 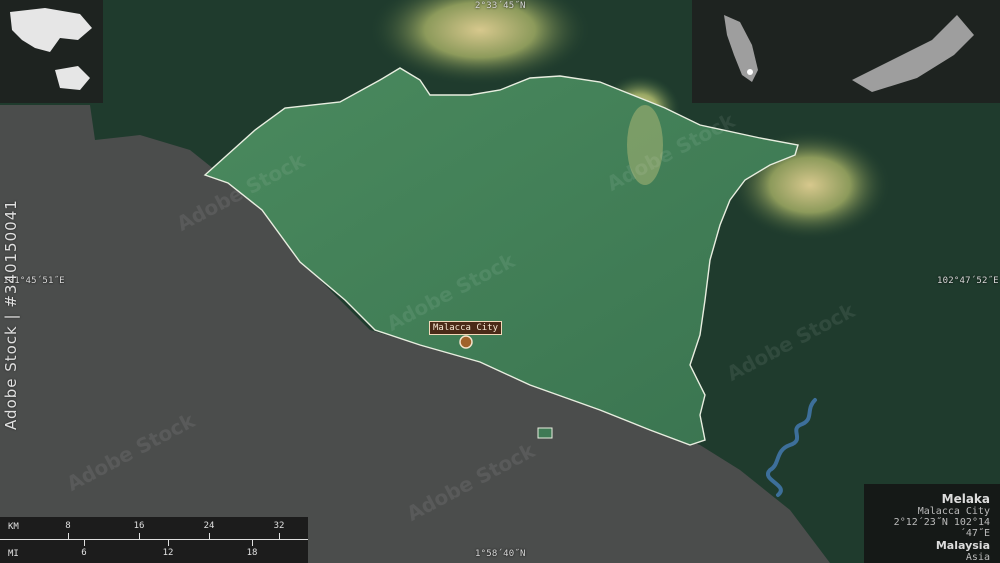 What do you see at coordinates (11, 314) in the screenshot?
I see `stock-watermark-vertical: Adobe Stock | #340150041` at bounding box center [11, 314].